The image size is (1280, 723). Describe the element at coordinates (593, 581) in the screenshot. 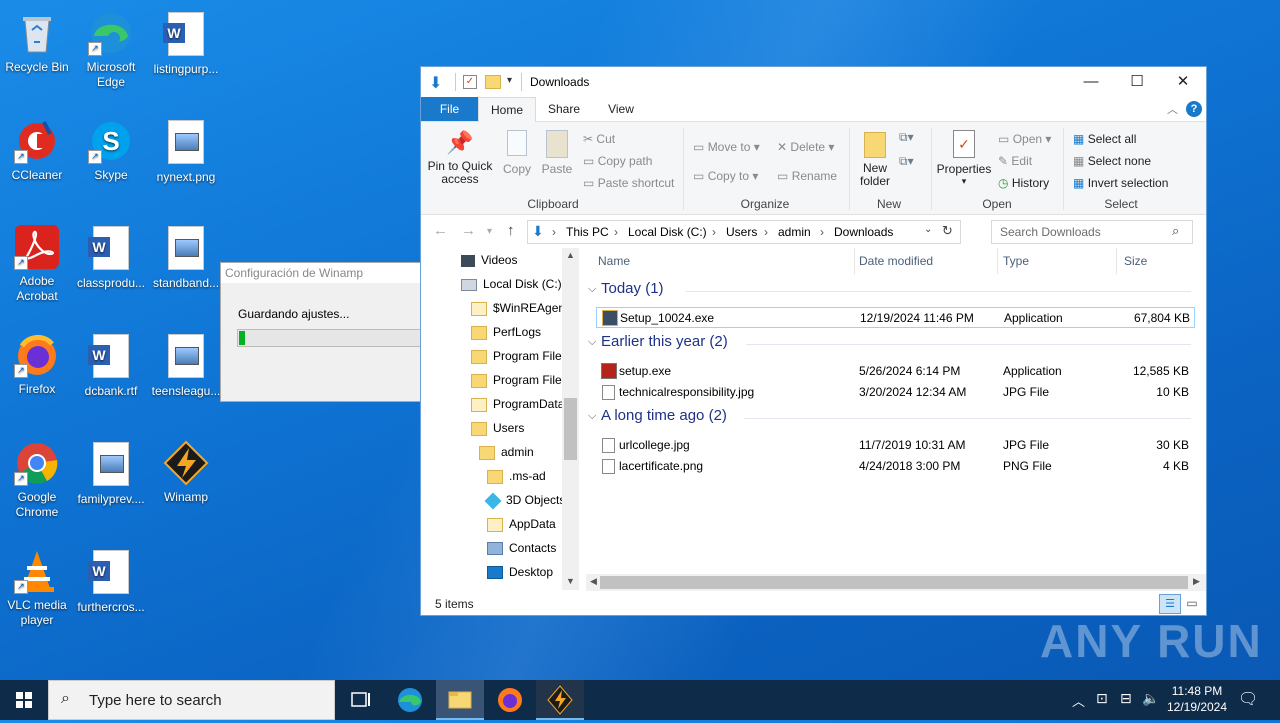

I see `scroll-left-icon: ◀` at that location.